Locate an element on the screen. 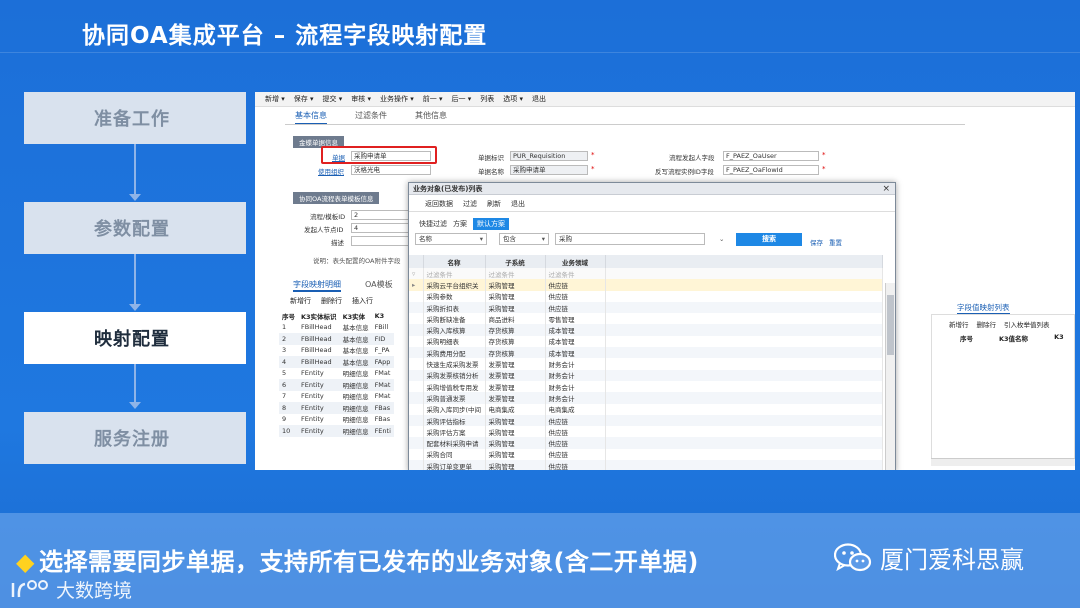  rp-col-value-name: K3值名称 is located at coordinates (1014, 339).